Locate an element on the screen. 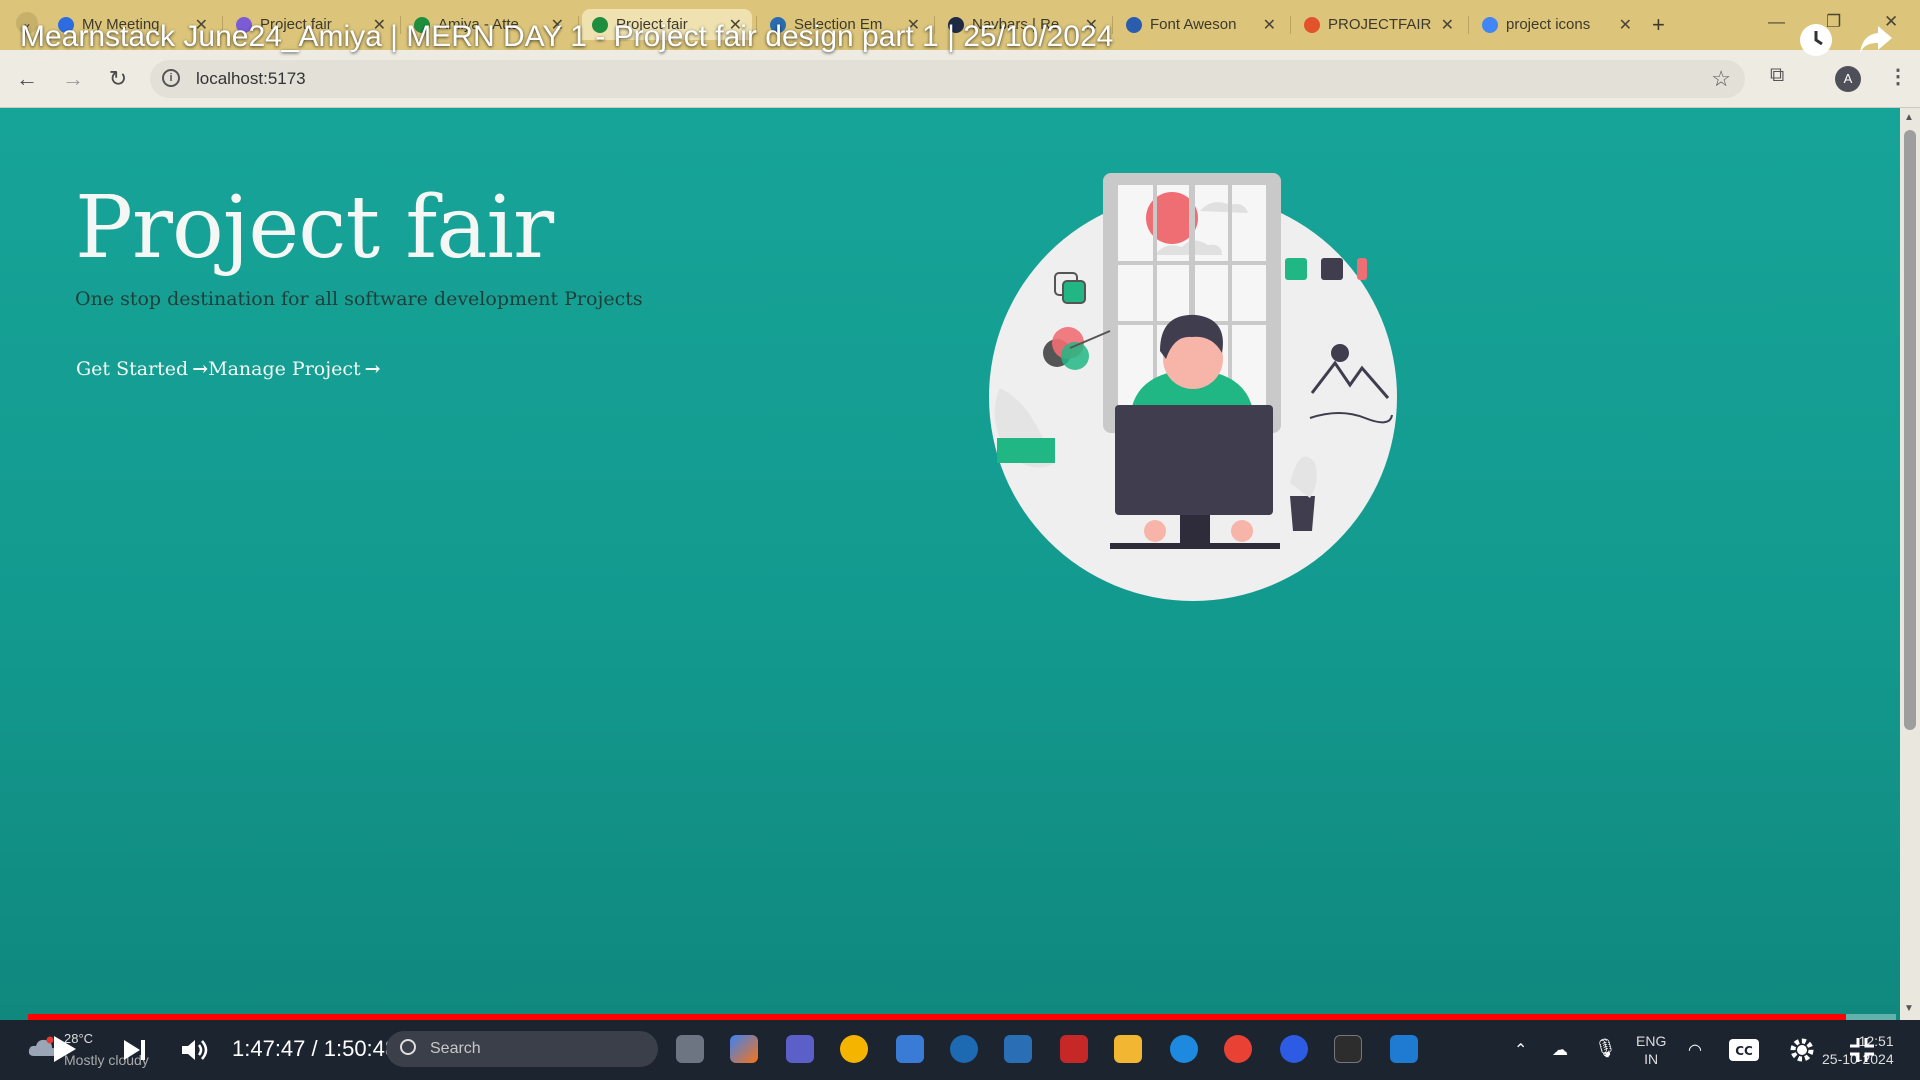 The width and height of the screenshot is (1920, 1080). play-icon is located at coordinates (65, 1051).